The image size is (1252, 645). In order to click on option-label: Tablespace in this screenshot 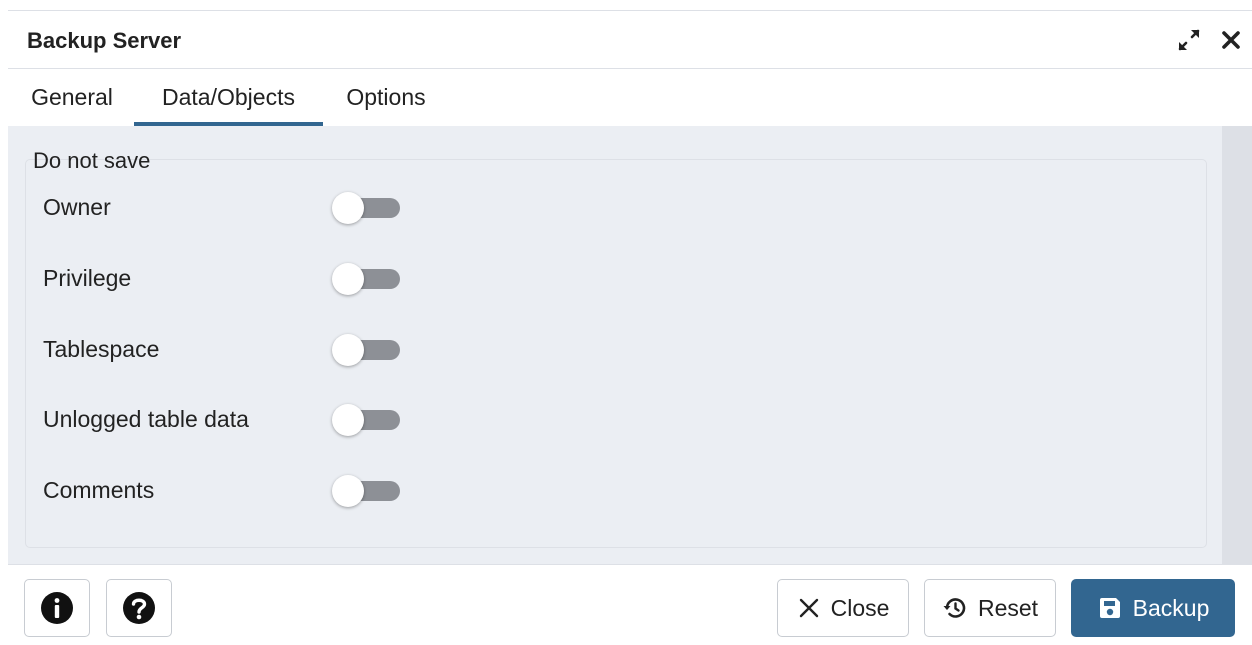, I will do `click(101, 349)`.